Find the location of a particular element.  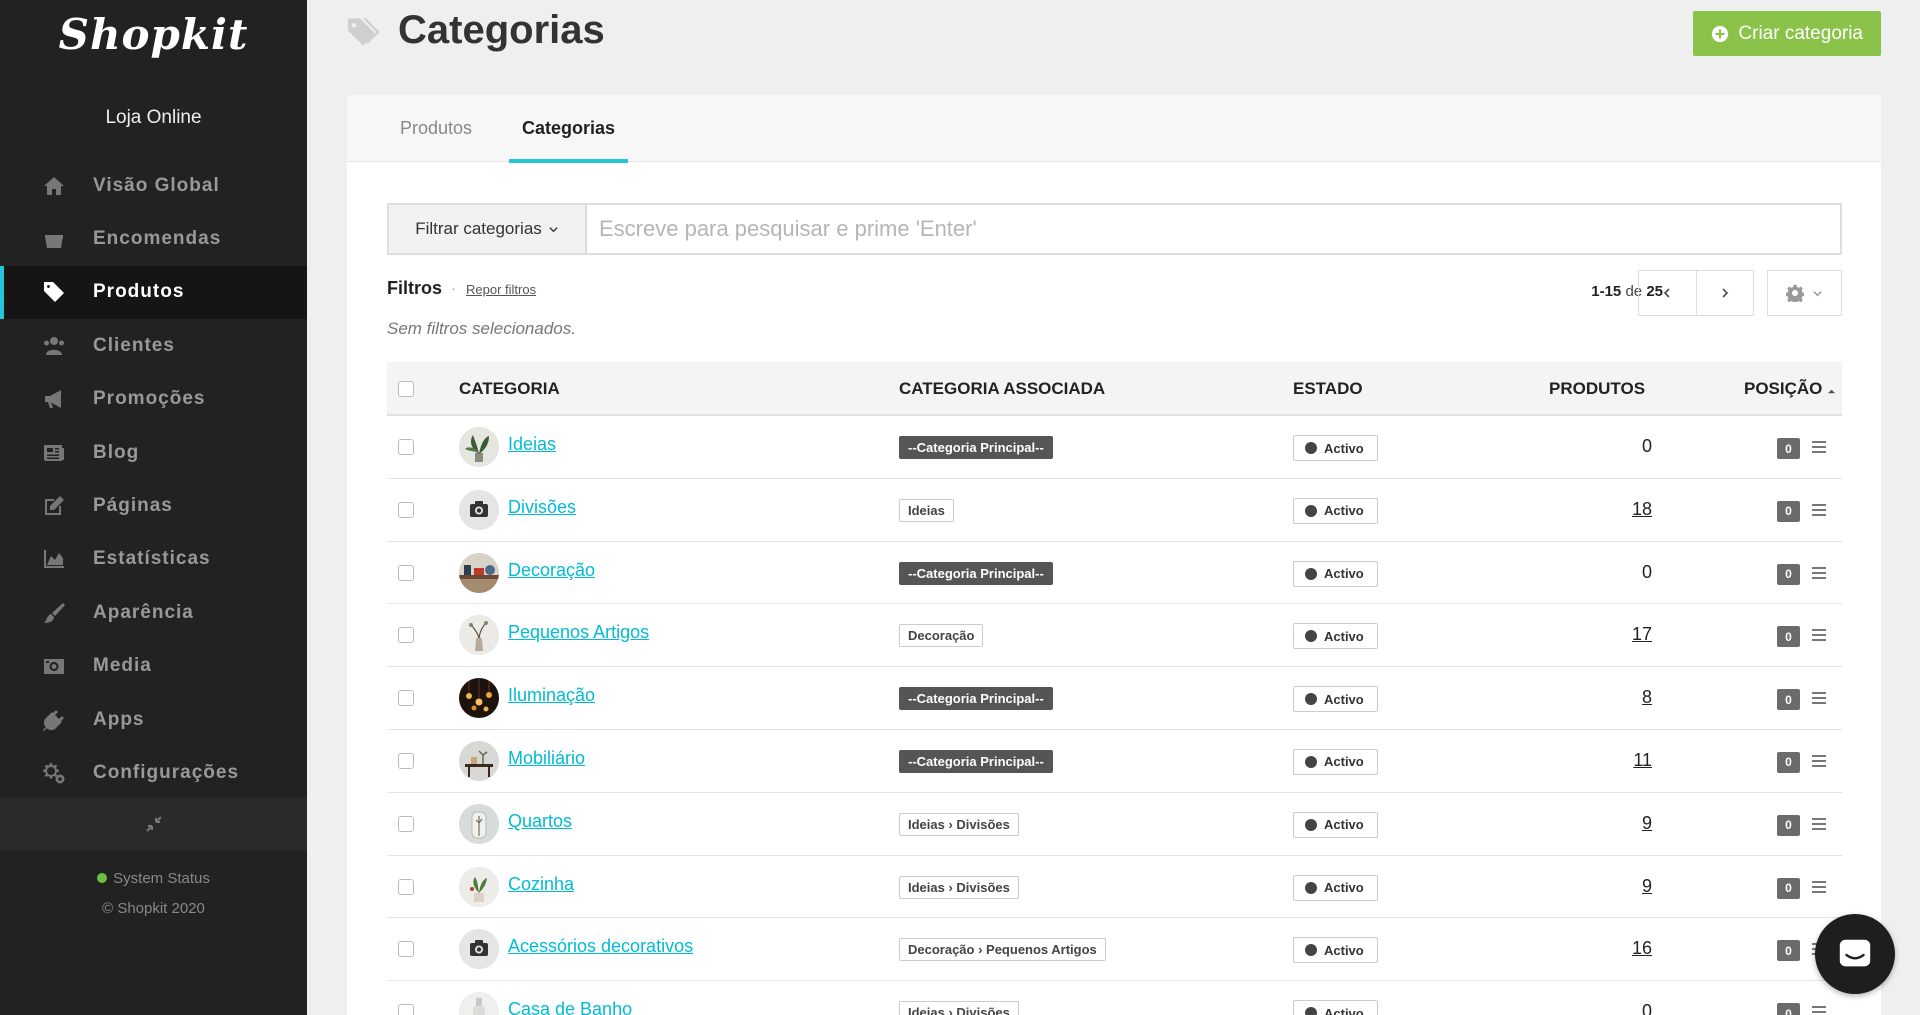

search-input is located at coordinates (1213, 229).